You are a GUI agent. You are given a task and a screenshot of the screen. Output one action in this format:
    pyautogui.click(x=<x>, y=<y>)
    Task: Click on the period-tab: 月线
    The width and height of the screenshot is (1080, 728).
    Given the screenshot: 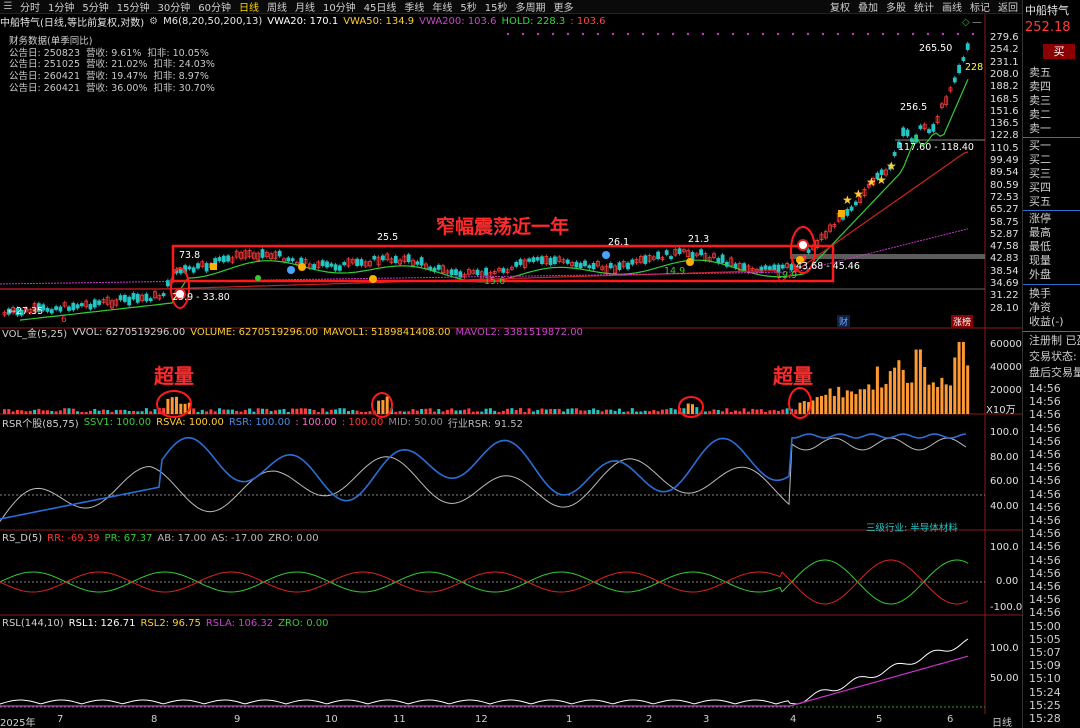 What is the action you would take?
    pyautogui.click(x=305, y=7)
    